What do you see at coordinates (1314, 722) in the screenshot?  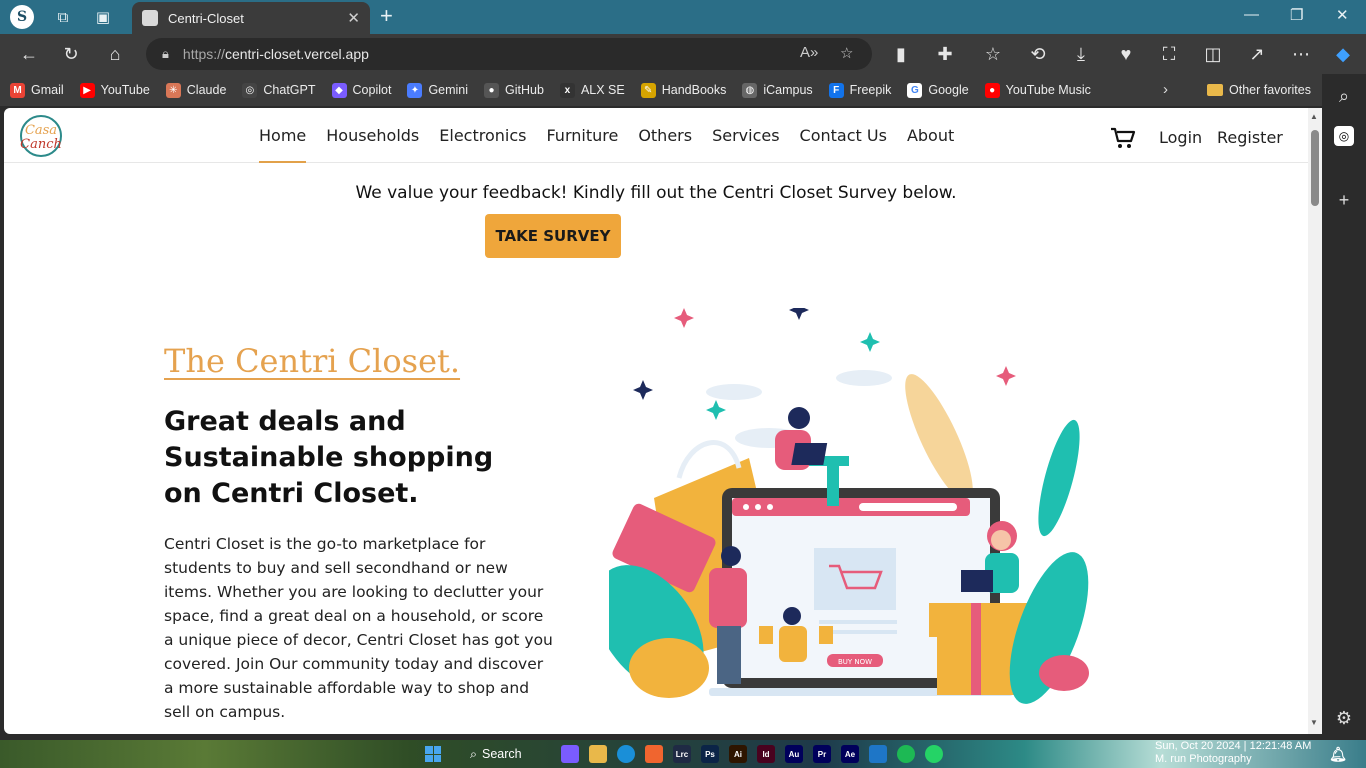 I see `scroll-down-icon: ▼` at bounding box center [1314, 722].